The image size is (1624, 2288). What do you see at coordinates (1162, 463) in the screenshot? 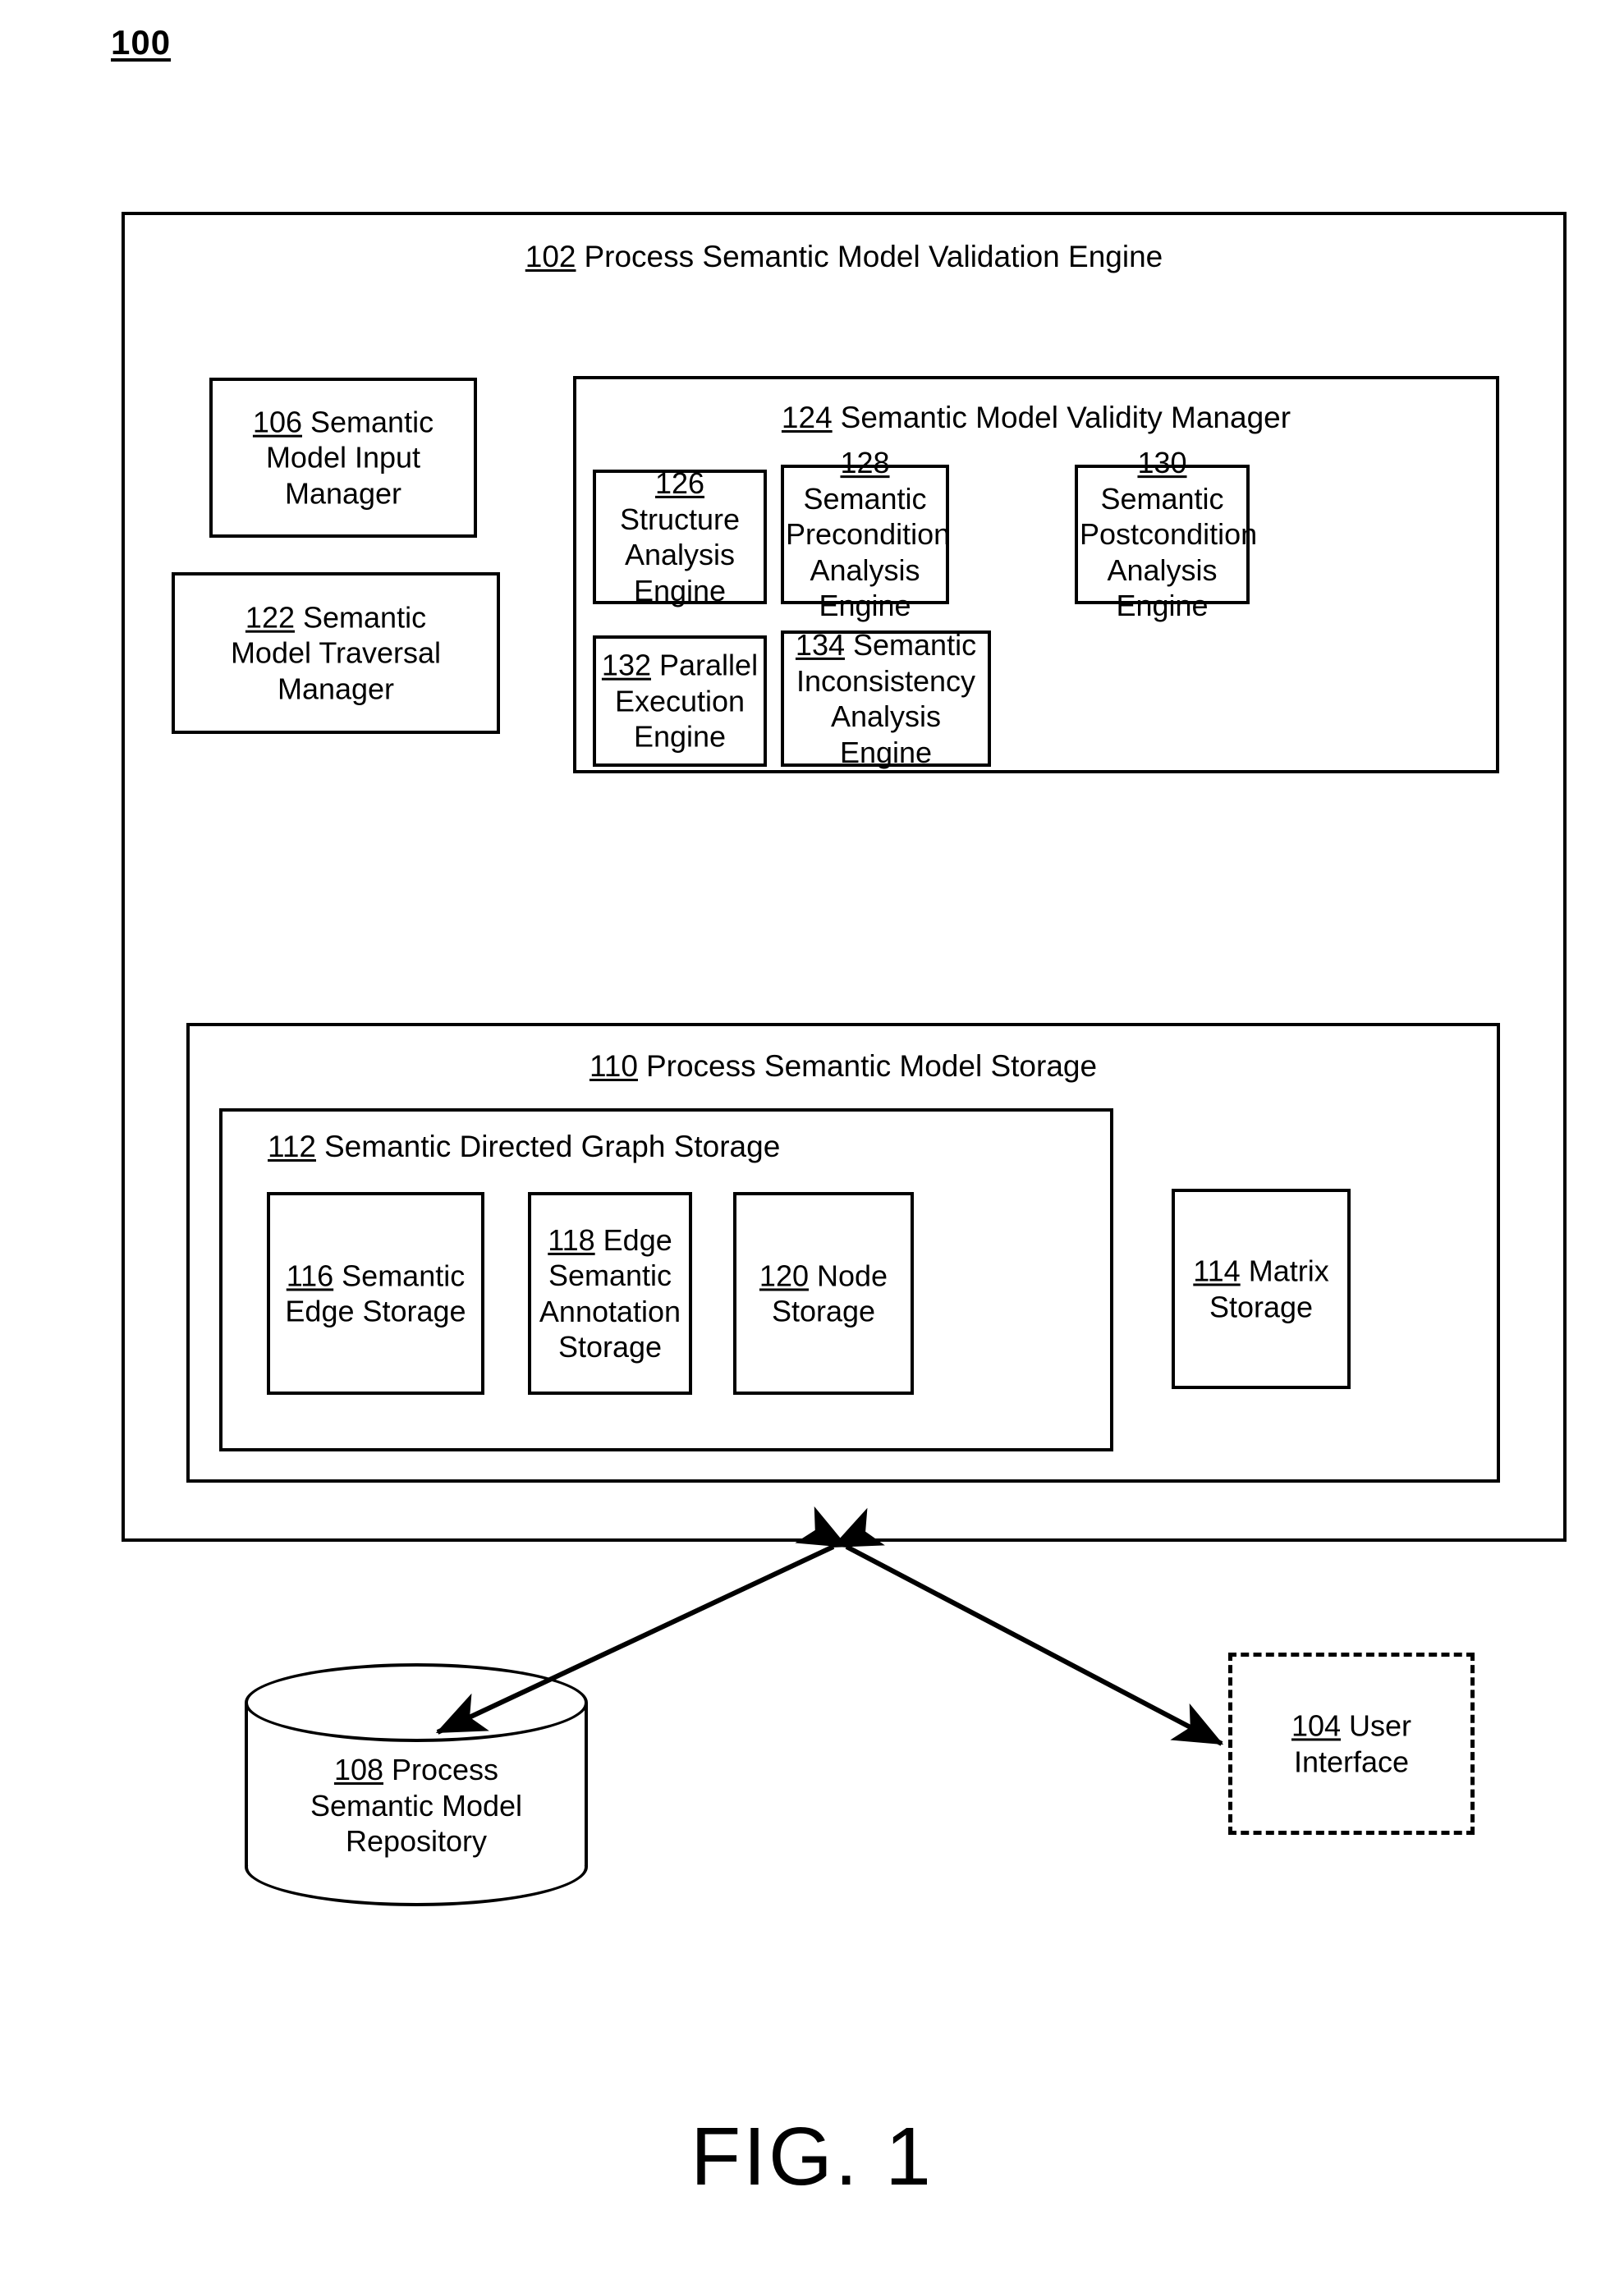
I see `postcondition-analysis-ref: 130` at bounding box center [1162, 463].